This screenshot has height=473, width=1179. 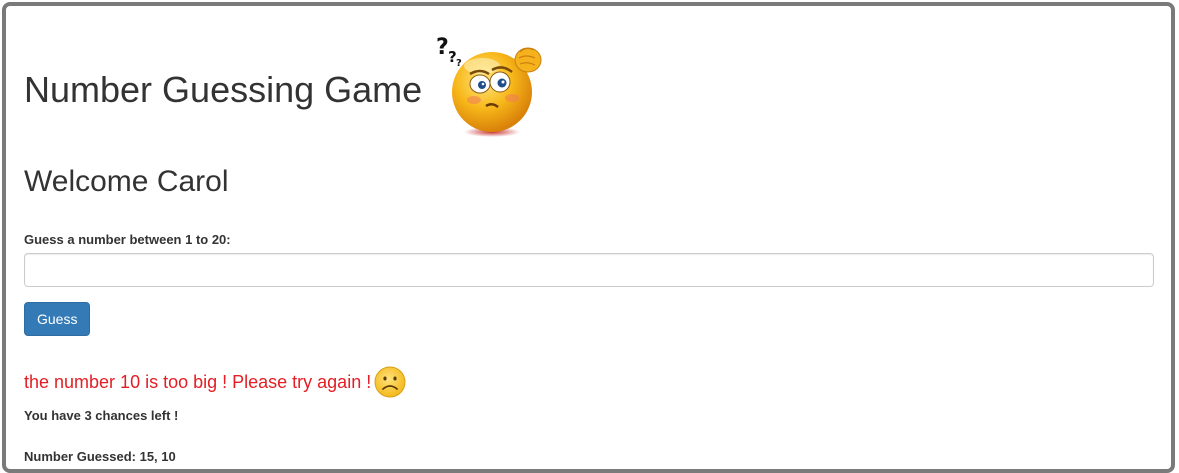 What do you see at coordinates (223, 89) in the screenshot?
I see `page-title: Number Guessing Game` at bounding box center [223, 89].